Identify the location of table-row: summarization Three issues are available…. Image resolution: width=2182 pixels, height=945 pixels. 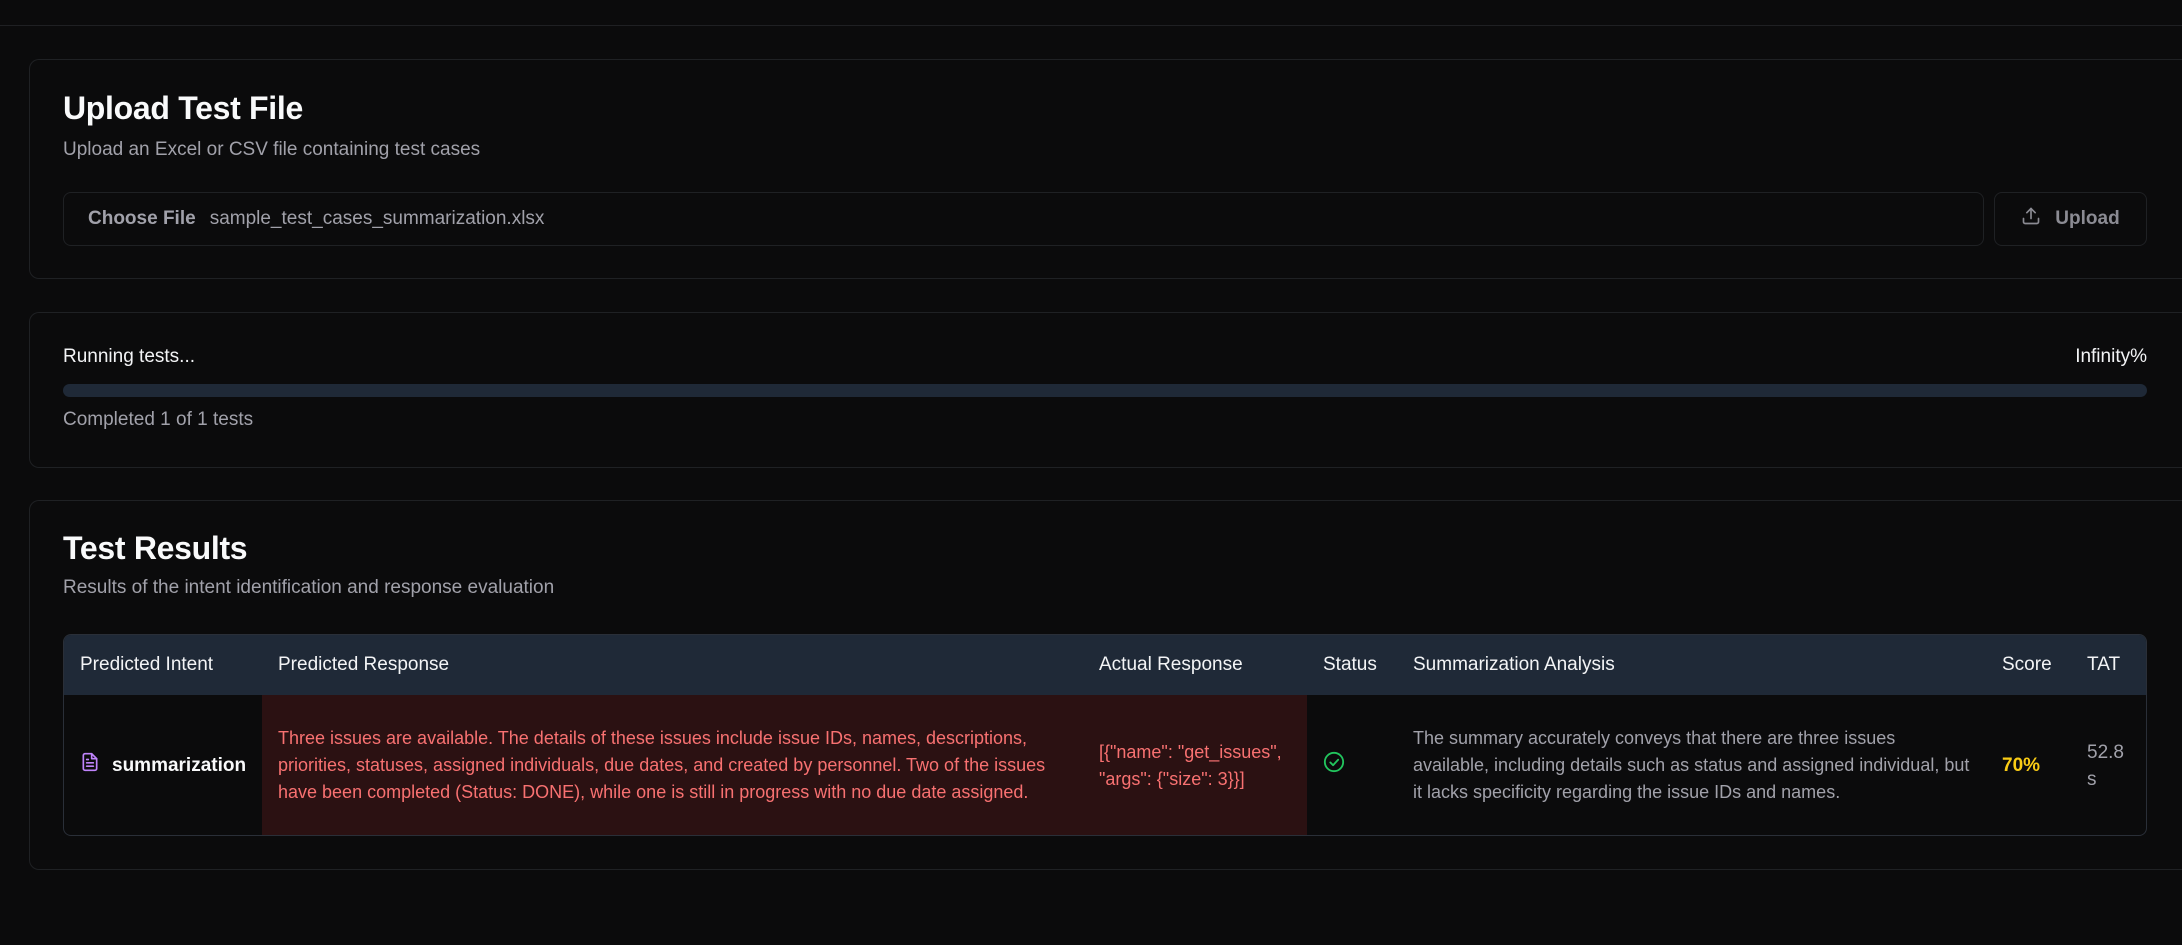
(1105, 765).